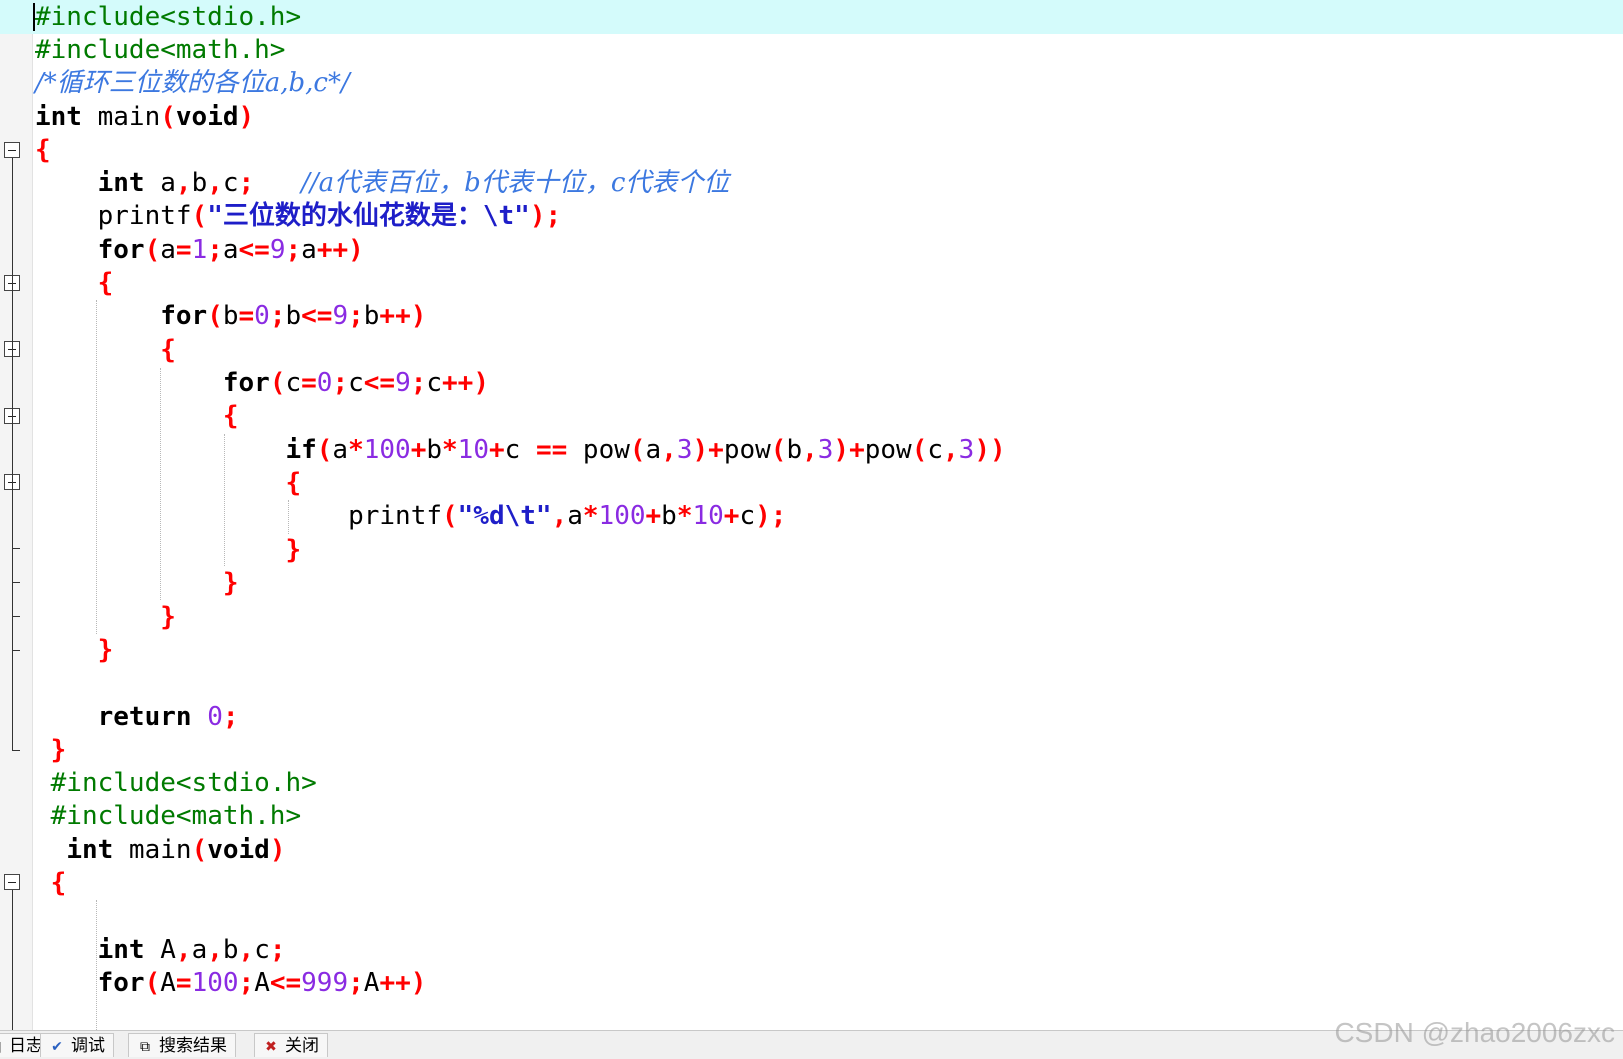 The image size is (1623, 1059). I want to click on code-token: 0, so click(215, 717).